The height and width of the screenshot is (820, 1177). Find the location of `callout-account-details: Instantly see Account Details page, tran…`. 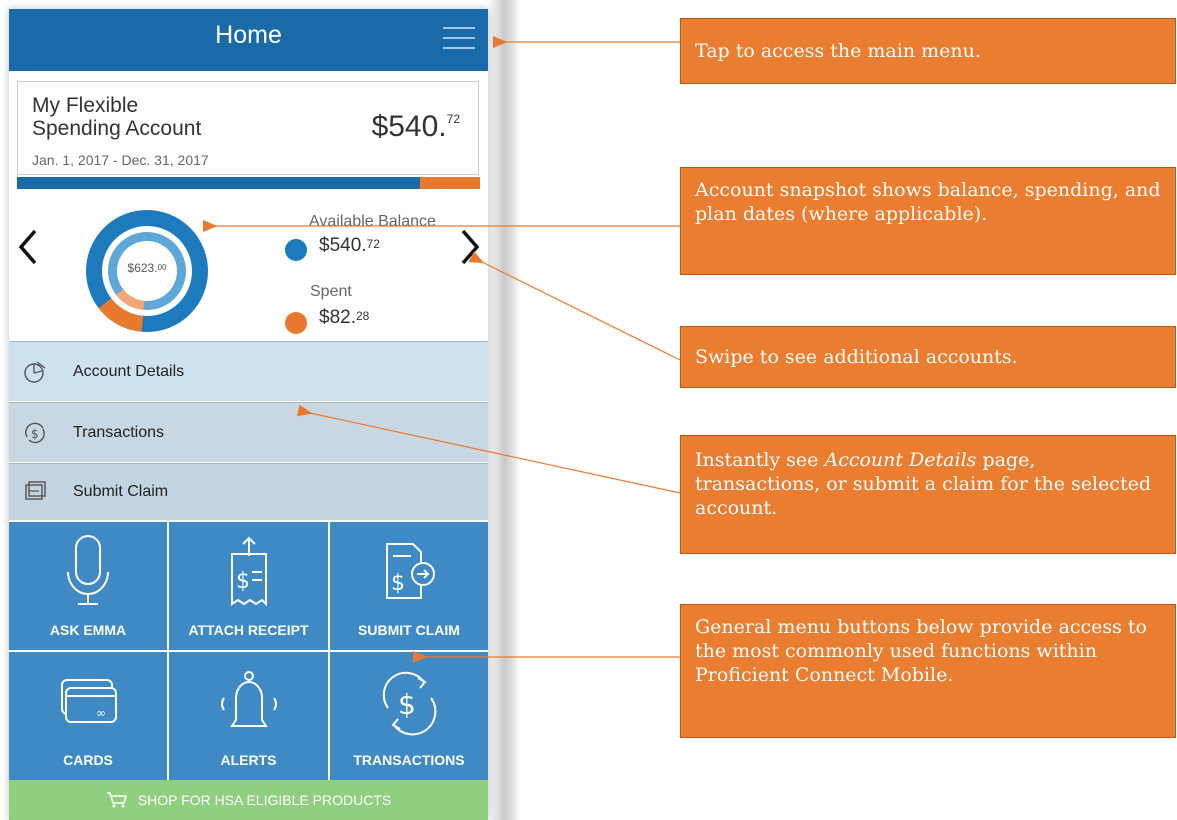

callout-account-details: Instantly see Account Details page, tran… is located at coordinates (928, 494).